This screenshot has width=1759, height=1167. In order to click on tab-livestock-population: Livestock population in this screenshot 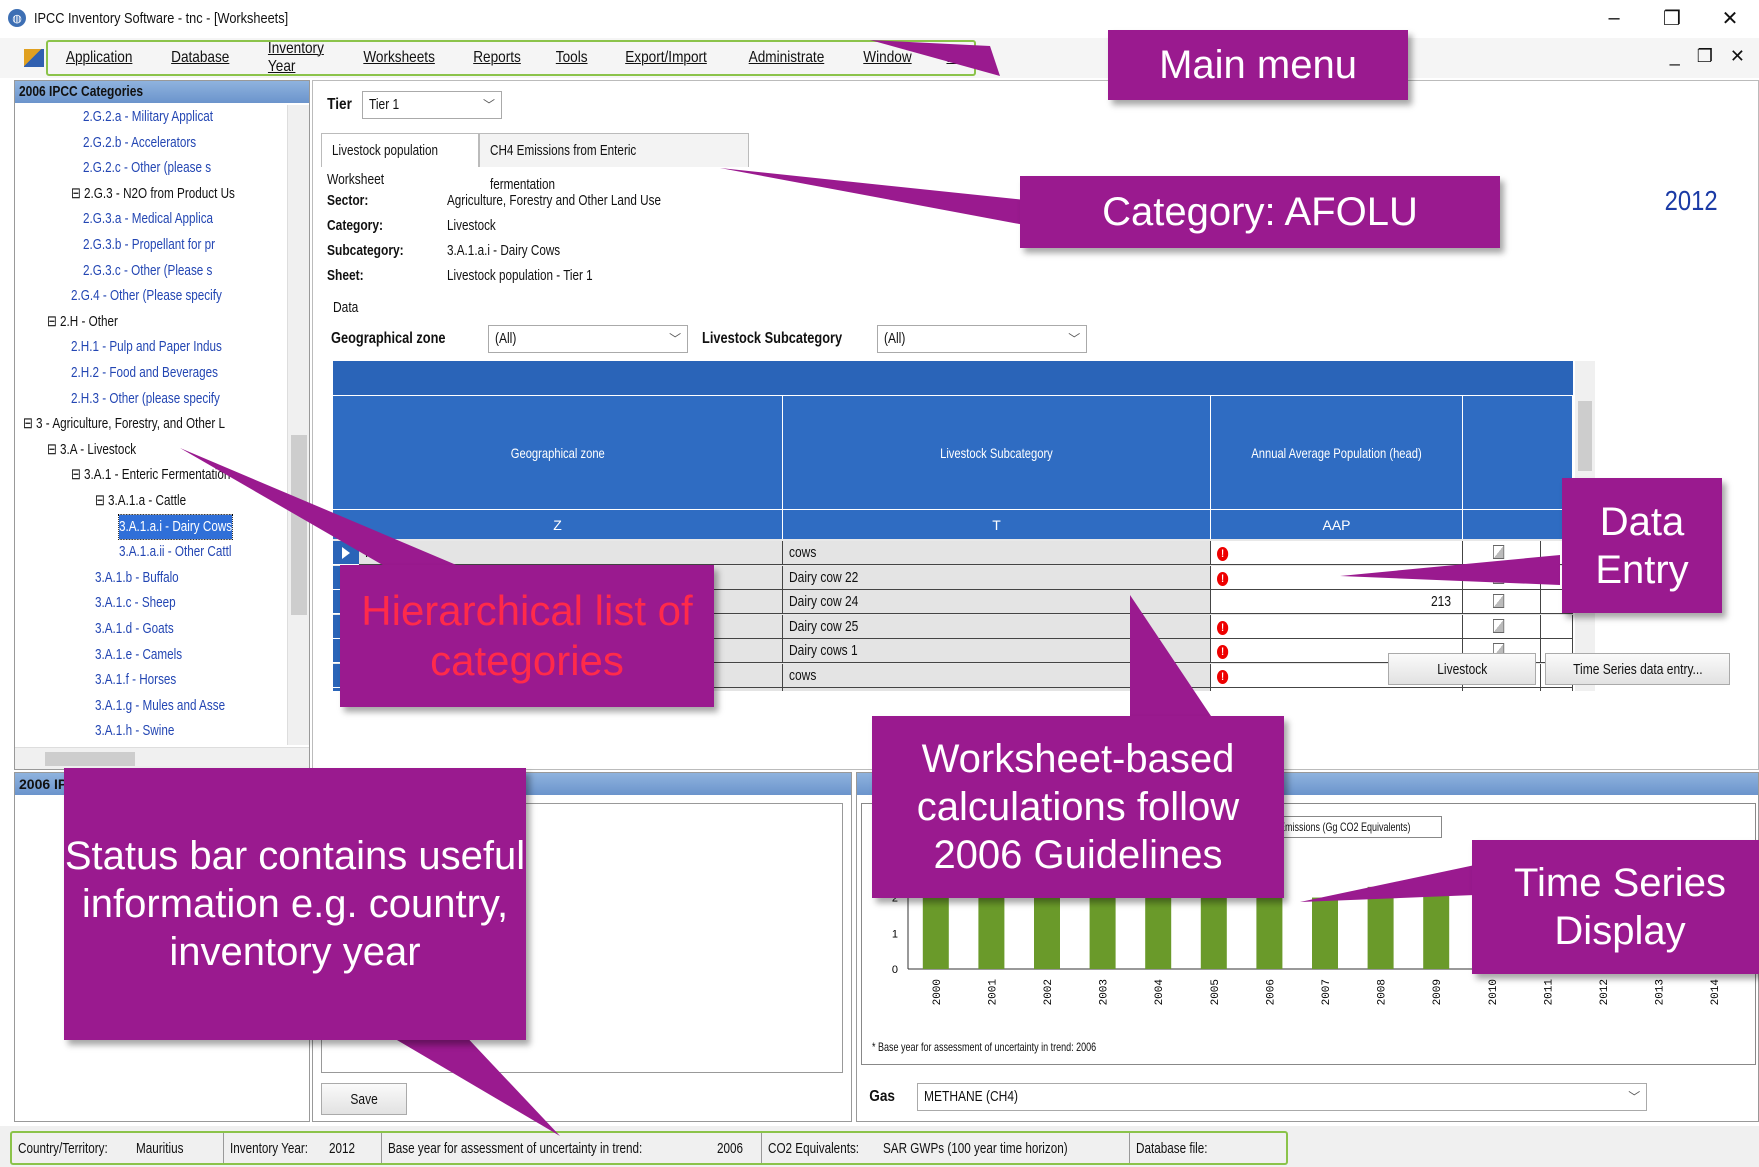, I will do `click(400, 150)`.